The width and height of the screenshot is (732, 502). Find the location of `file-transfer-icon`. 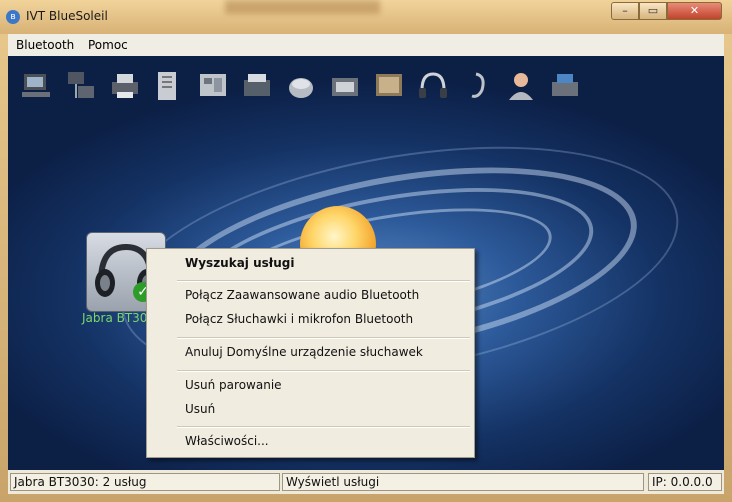

file-transfer-icon is located at coordinates (169, 86).